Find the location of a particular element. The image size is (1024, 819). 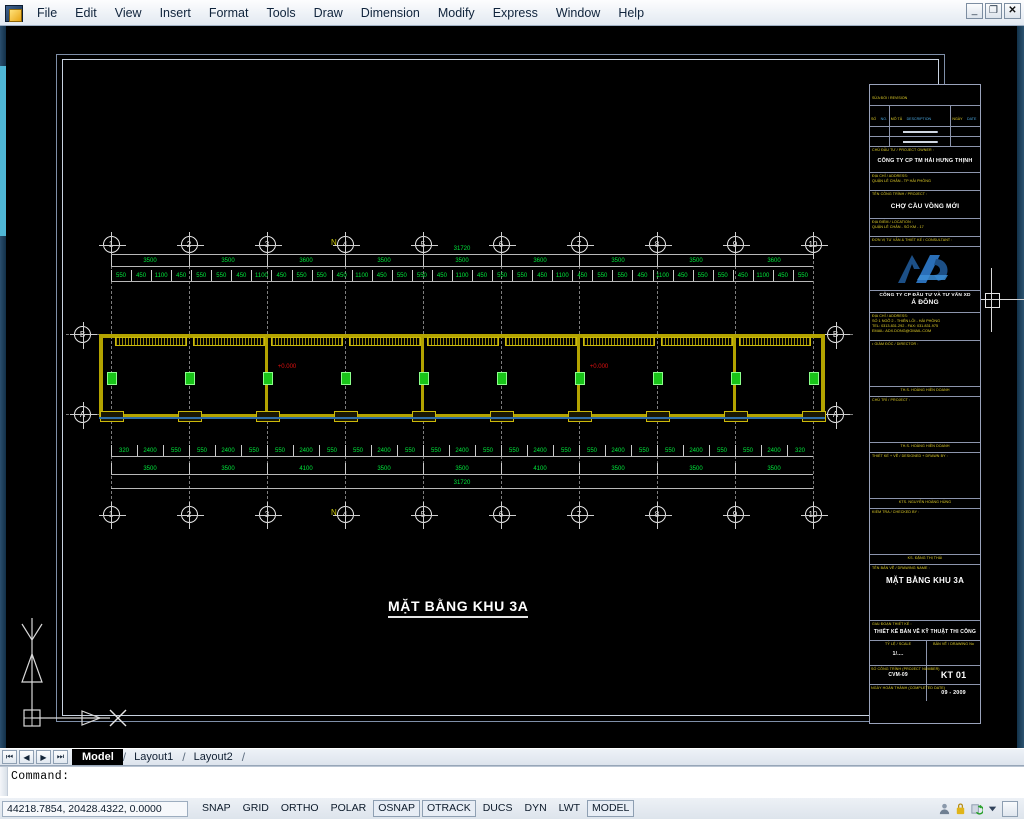

window-controls: _ ❐ ✕ is located at coordinates (993, 11).